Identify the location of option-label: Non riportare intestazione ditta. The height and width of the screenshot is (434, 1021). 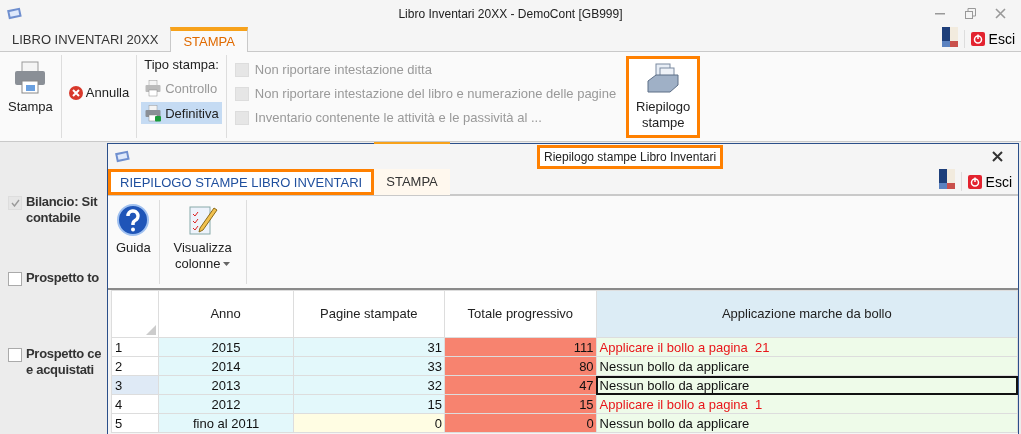
(343, 69).